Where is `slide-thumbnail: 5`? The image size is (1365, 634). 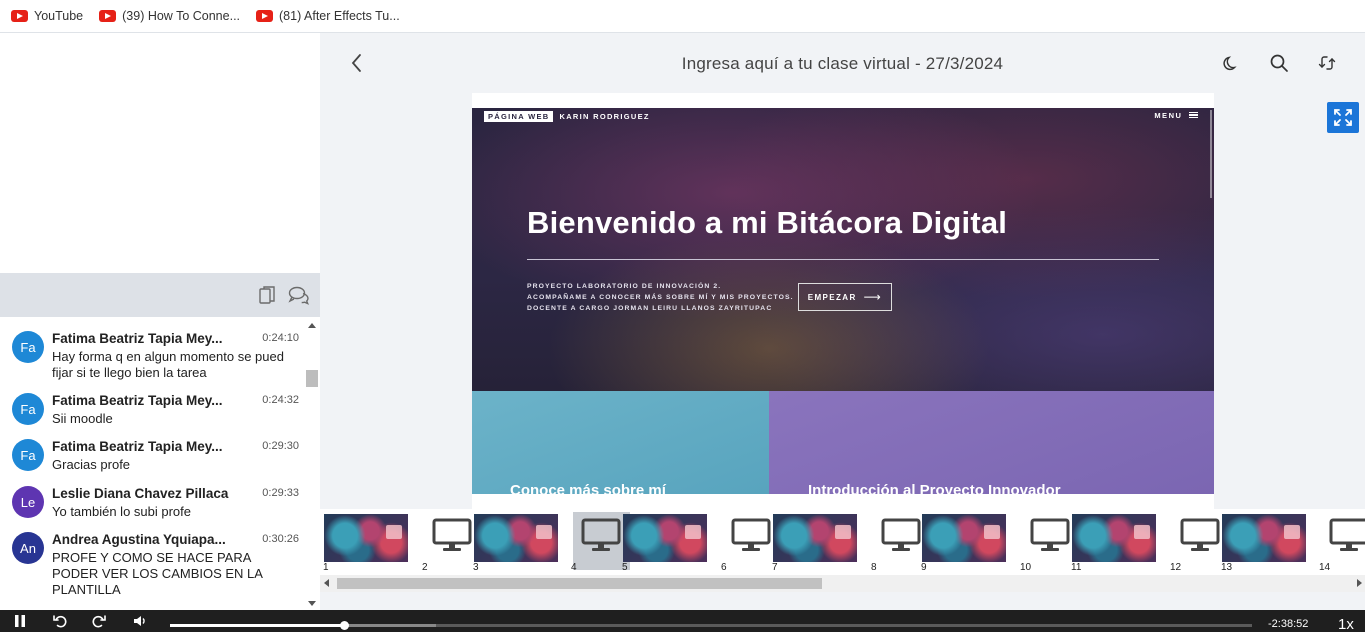 slide-thumbnail: 5 is located at coordinates (663, 542).